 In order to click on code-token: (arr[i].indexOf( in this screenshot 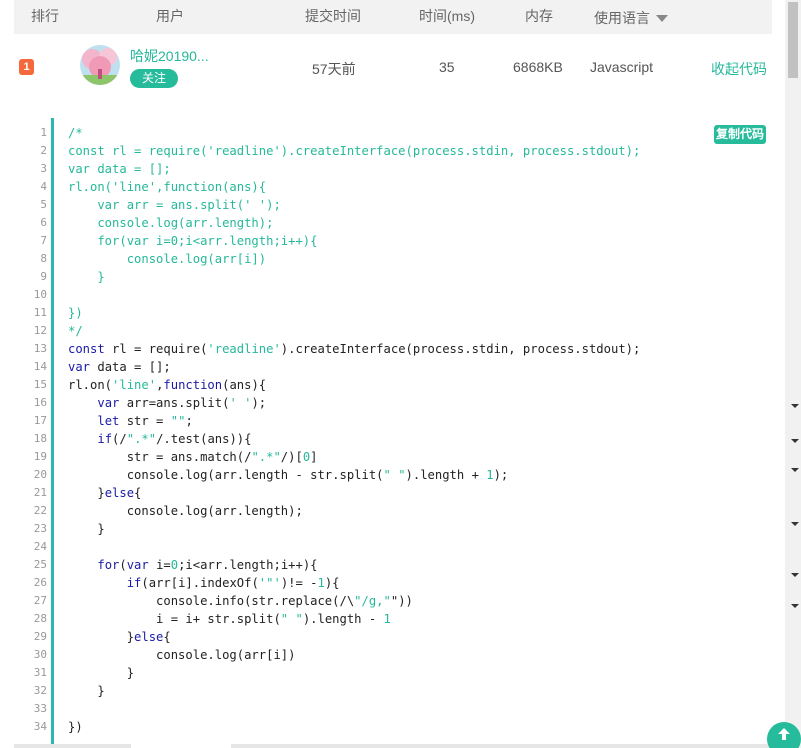, I will do `click(200, 583)`.